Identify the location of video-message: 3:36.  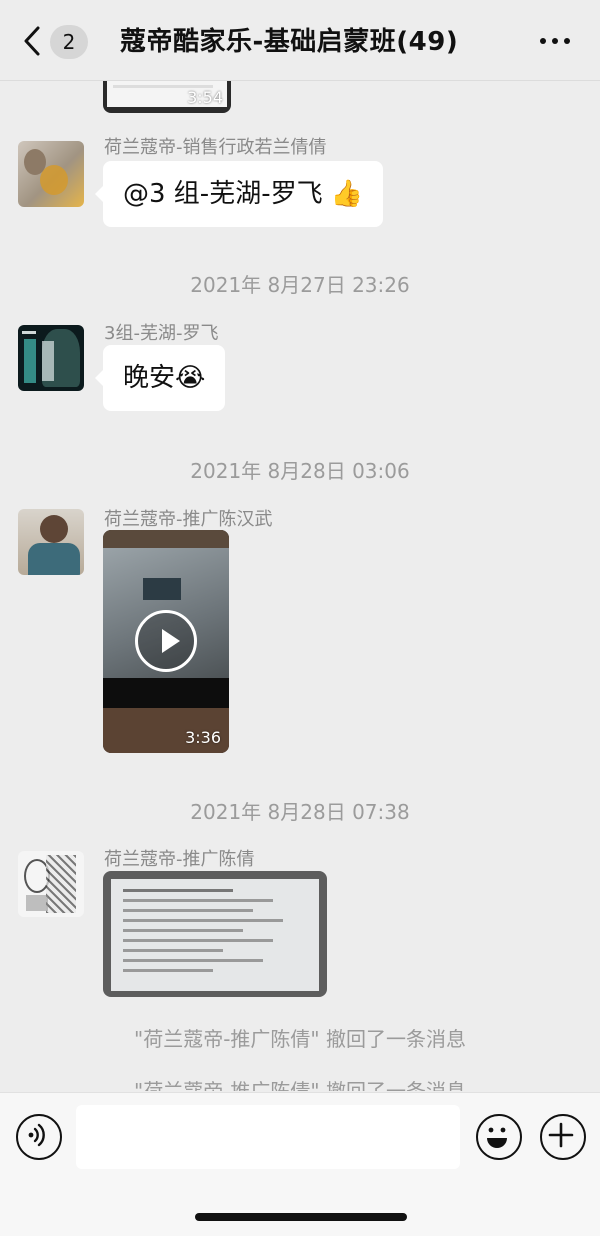
(166, 641).